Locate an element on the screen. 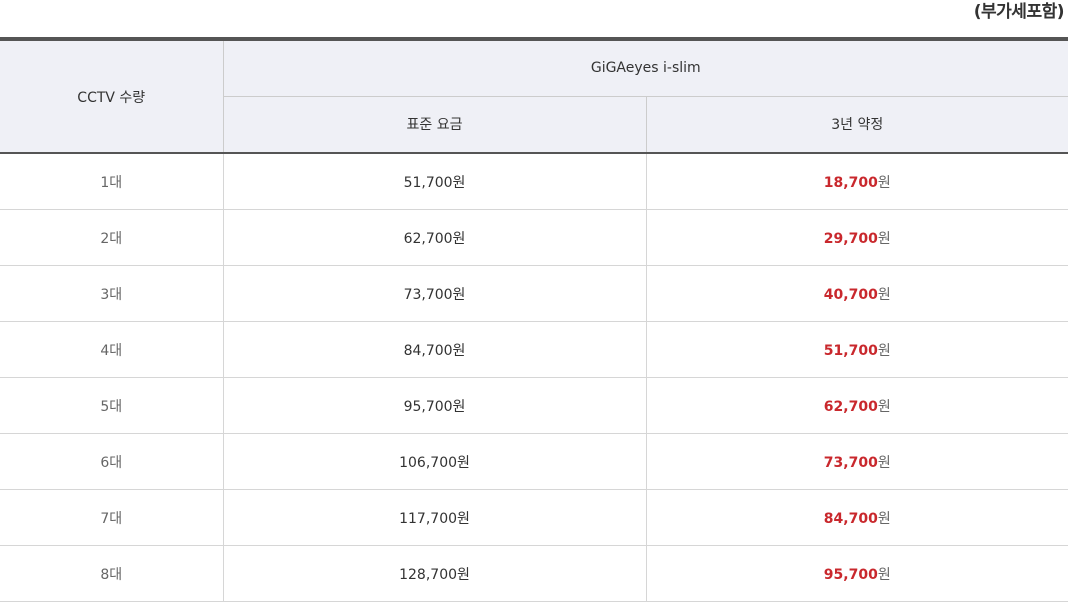  contract-price-amount: 18,700 is located at coordinates (850, 182).